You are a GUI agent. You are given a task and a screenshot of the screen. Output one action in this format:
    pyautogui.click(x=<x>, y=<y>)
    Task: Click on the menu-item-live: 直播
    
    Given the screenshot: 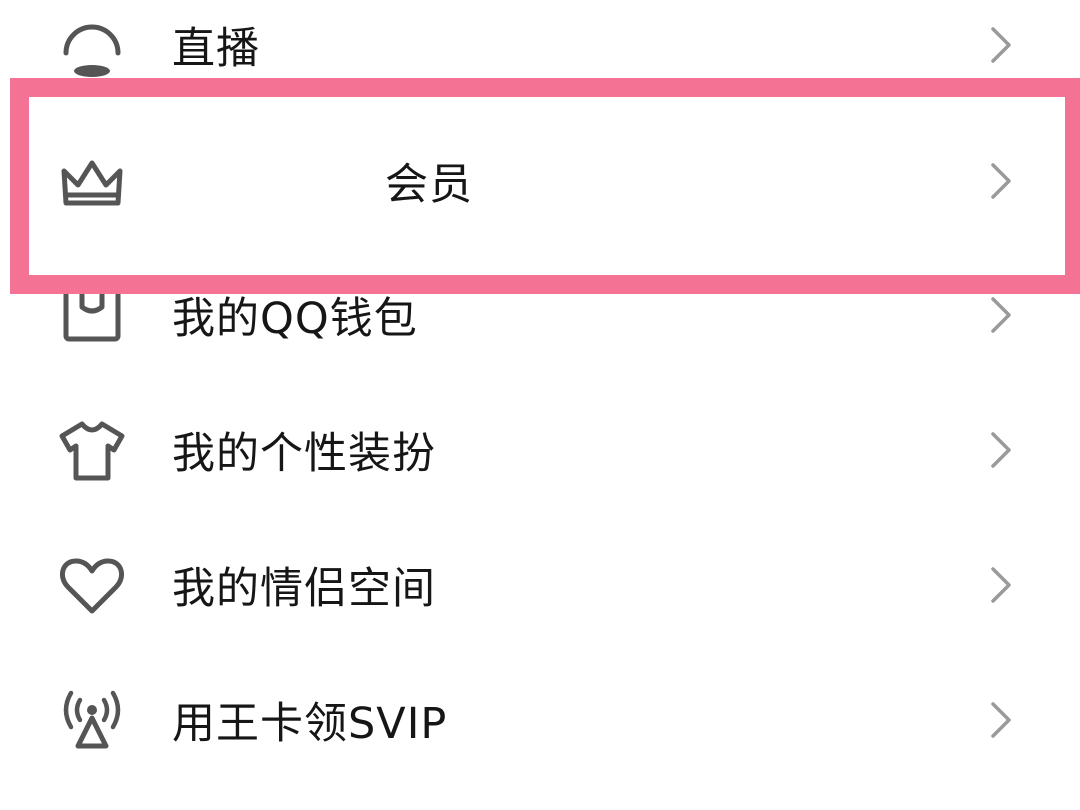 What is the action you would take?
    pyautogui.click(x=540, y=50)
    